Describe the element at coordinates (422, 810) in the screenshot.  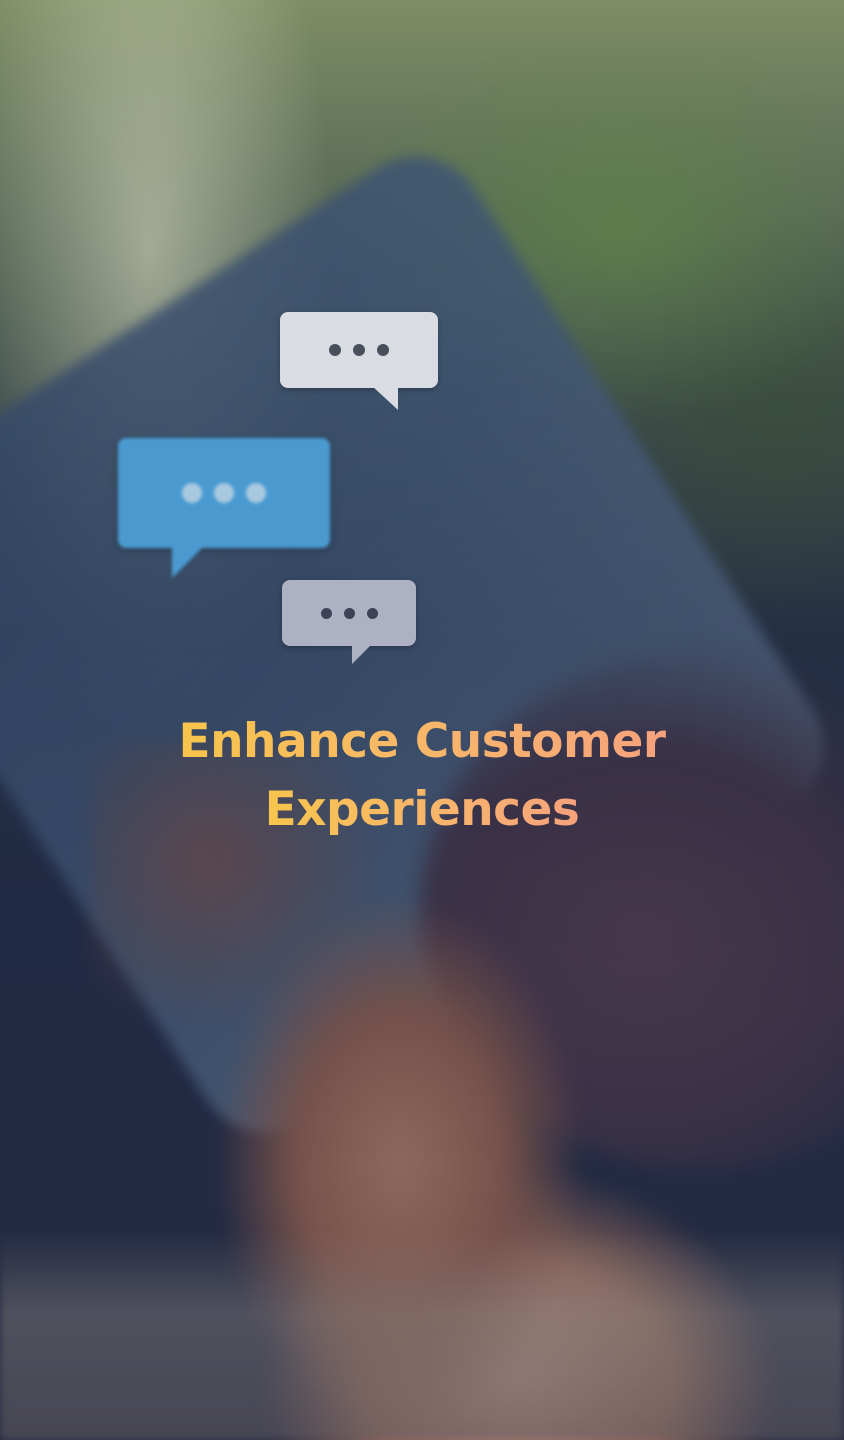
I see `headline-line-2: Experiences` at that location.